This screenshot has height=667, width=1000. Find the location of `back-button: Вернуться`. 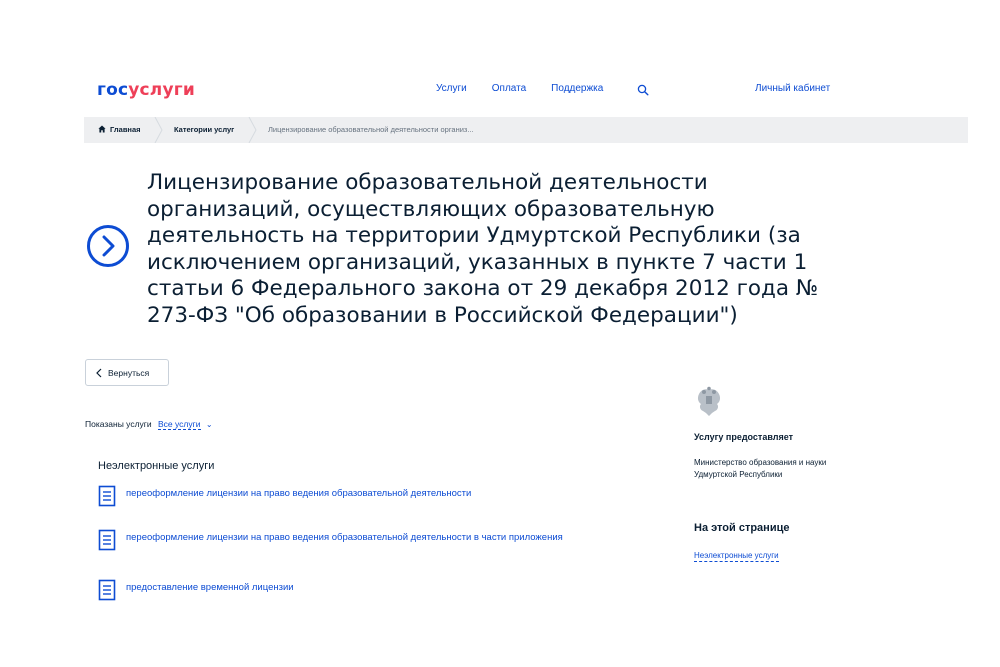

back-button: Вернуться is located at coordinates (127, 372).